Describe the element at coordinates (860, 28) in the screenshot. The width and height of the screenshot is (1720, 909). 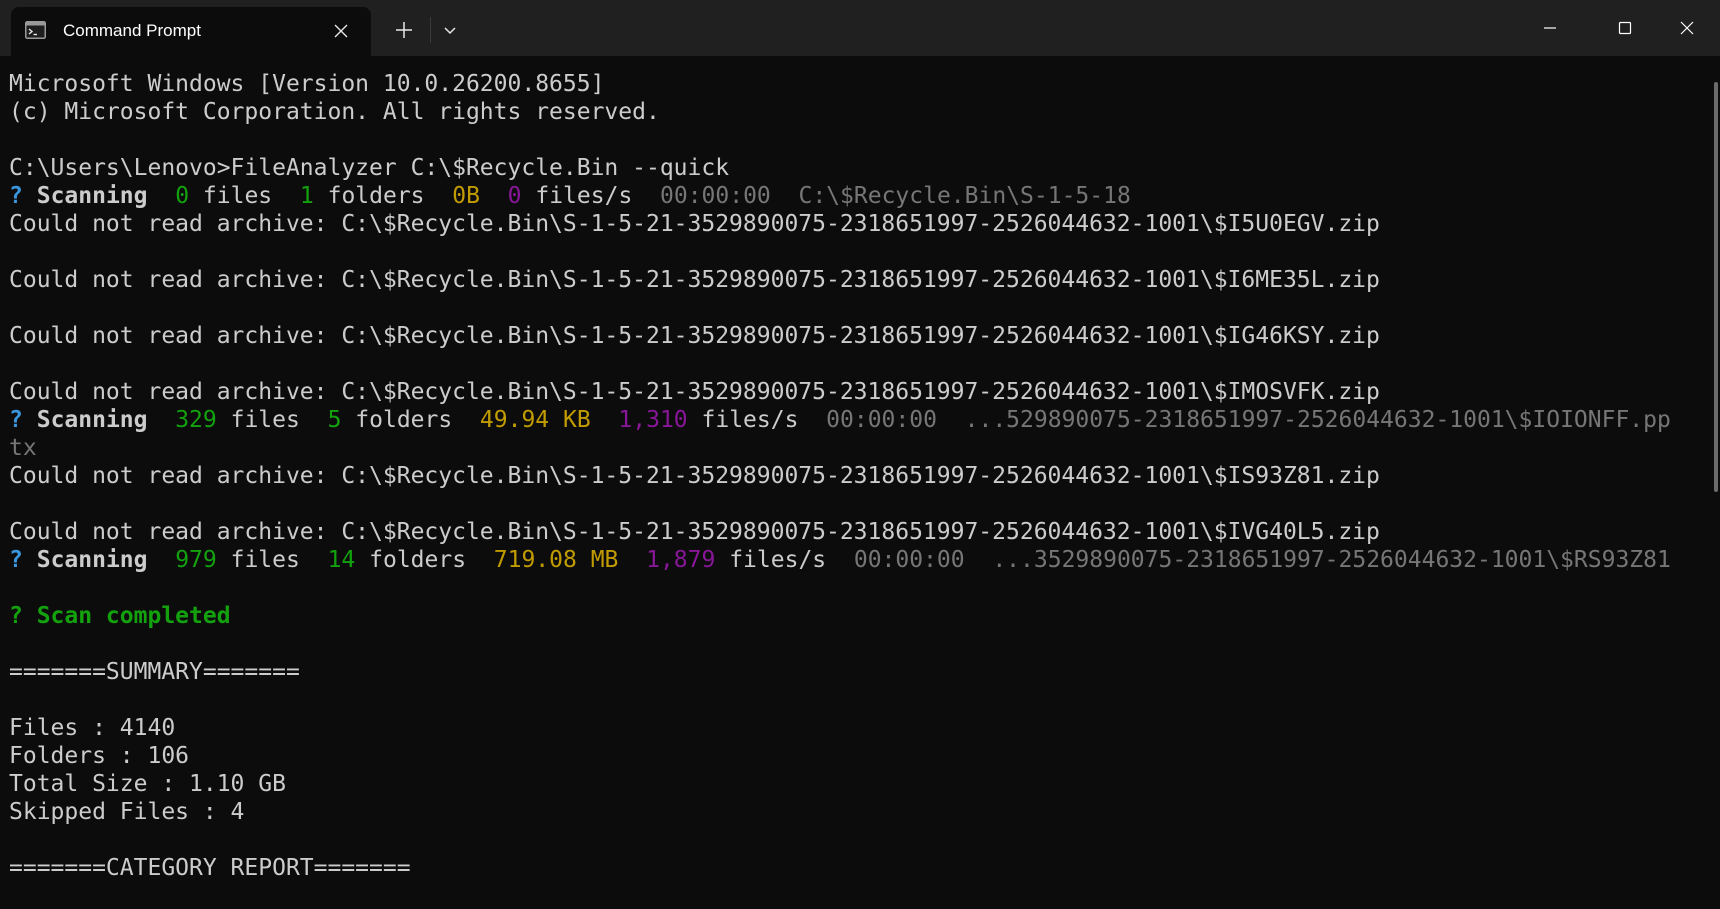
I see `title-bar: Command Prompt` at that location.